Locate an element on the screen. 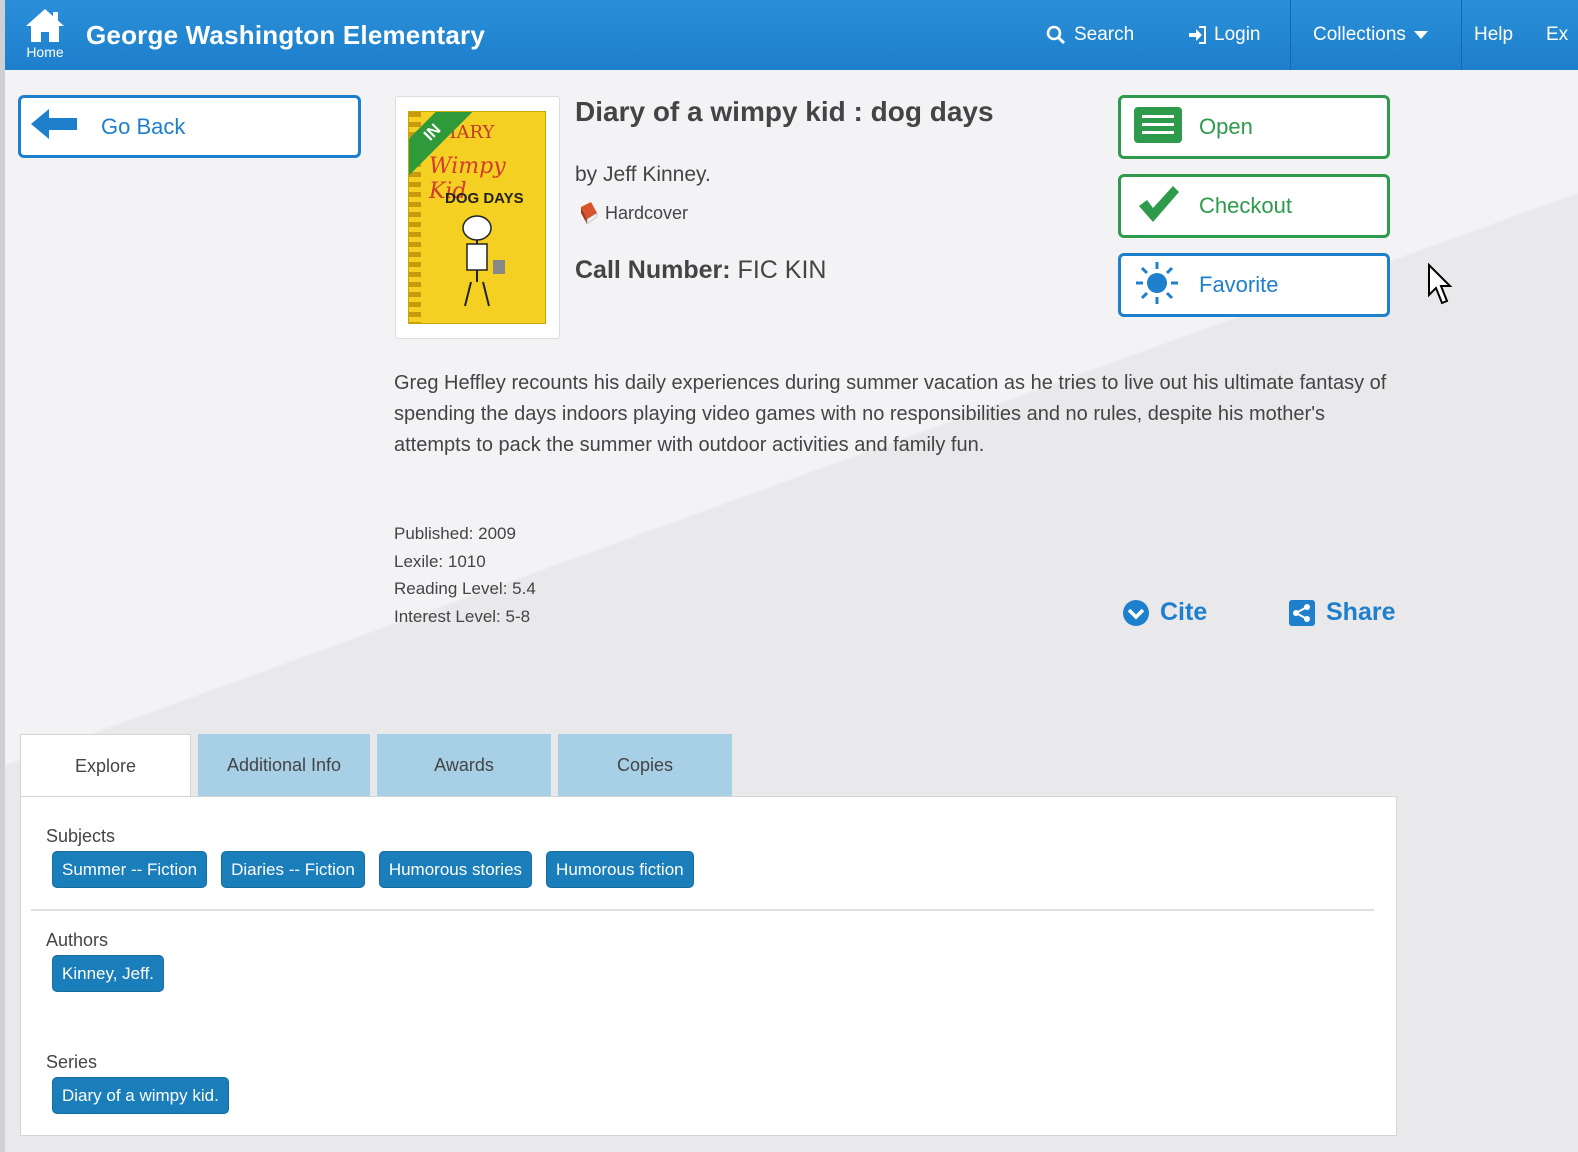 This screenshot has width=1578, height=1152. checkout-button: Checkout is located at coordinates (1254, 206).